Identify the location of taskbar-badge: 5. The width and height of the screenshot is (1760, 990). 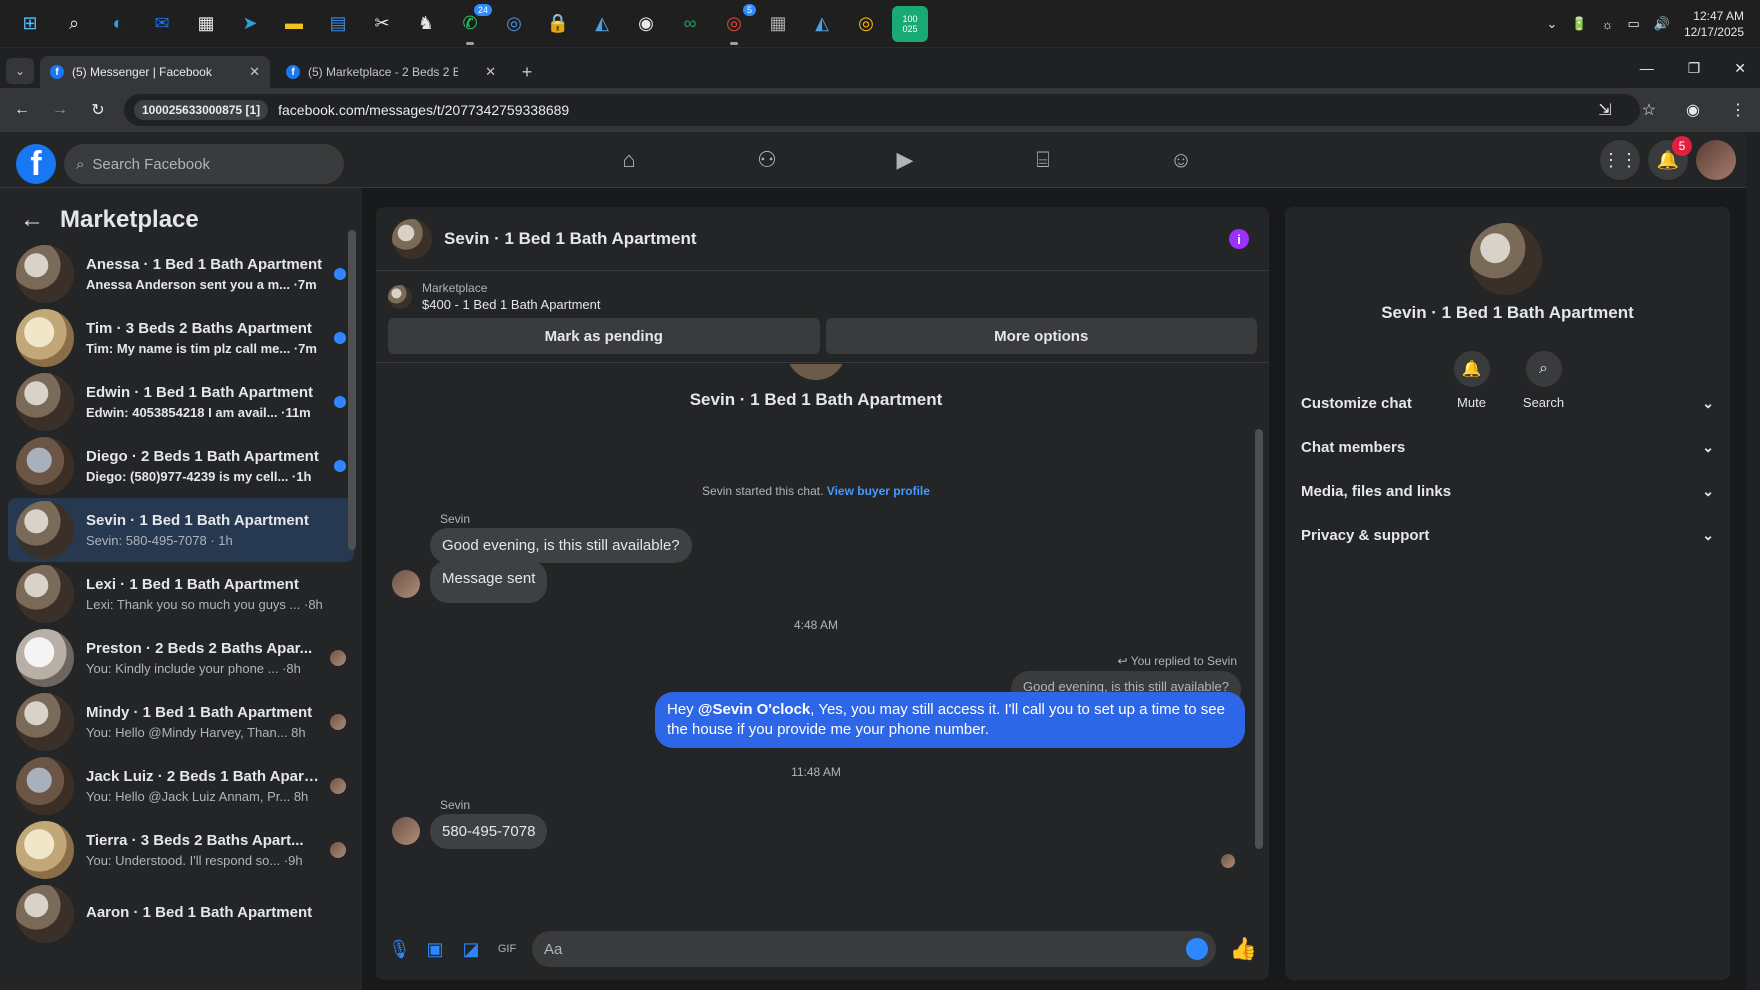
(749, 9).